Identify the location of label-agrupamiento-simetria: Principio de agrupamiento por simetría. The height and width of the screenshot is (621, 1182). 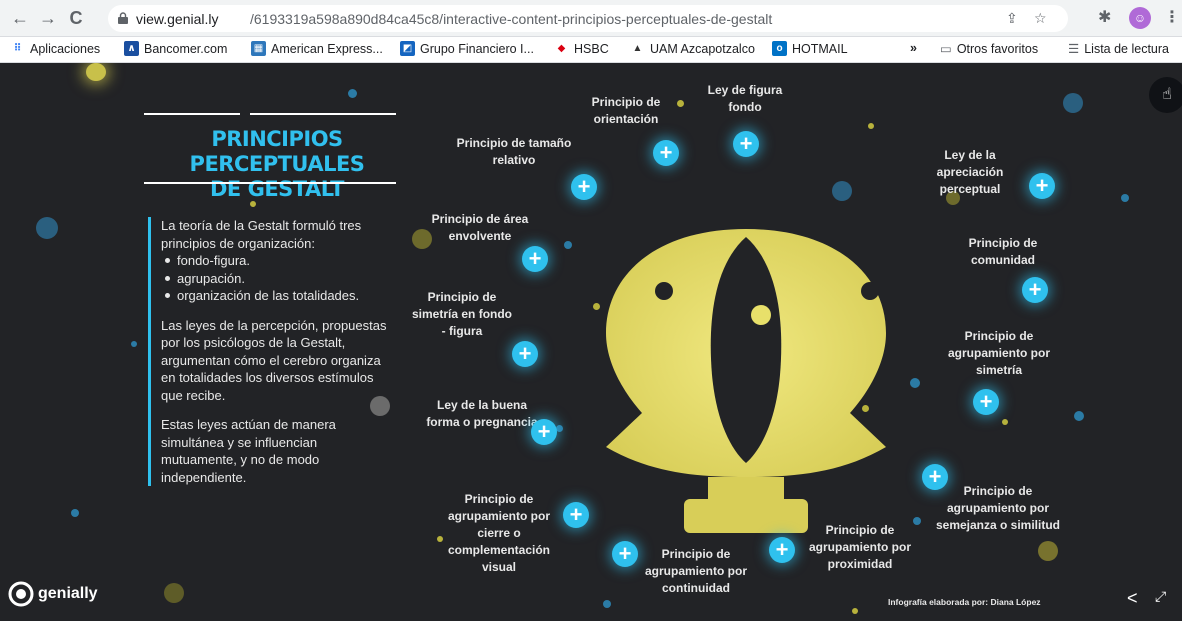
(998, 353).